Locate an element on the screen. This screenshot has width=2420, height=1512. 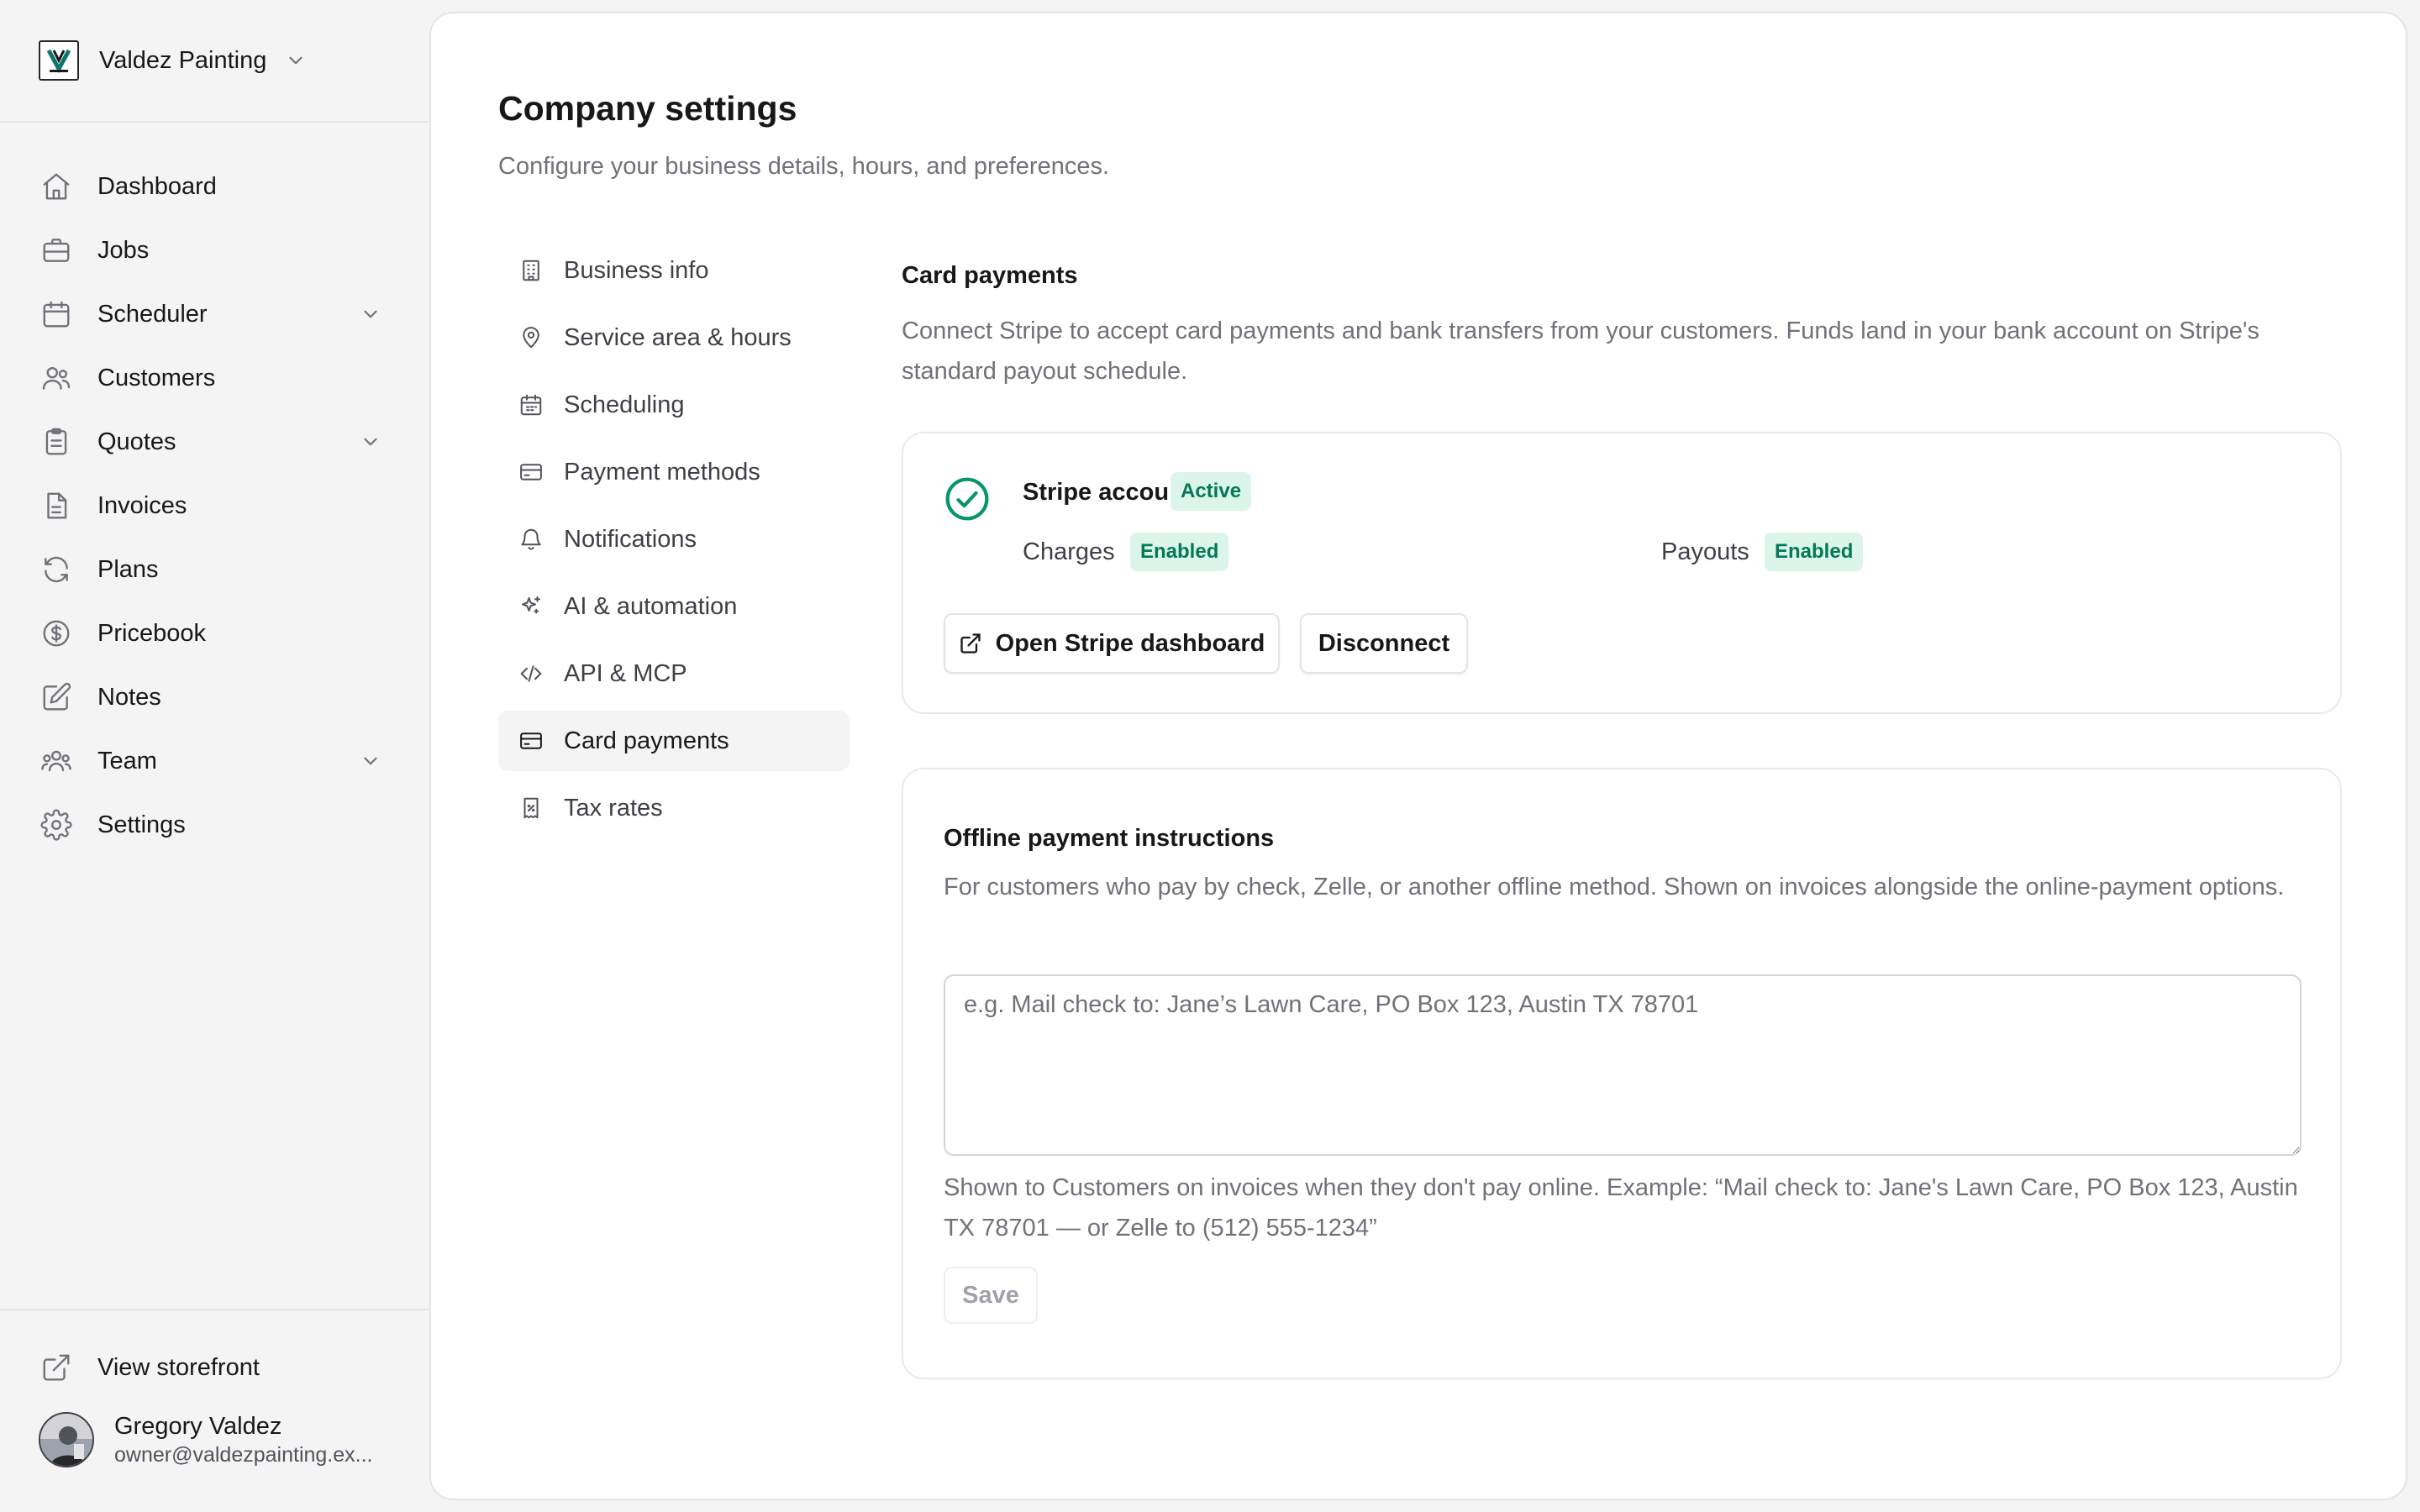
gear-icon is located at coordinates (56, 825).